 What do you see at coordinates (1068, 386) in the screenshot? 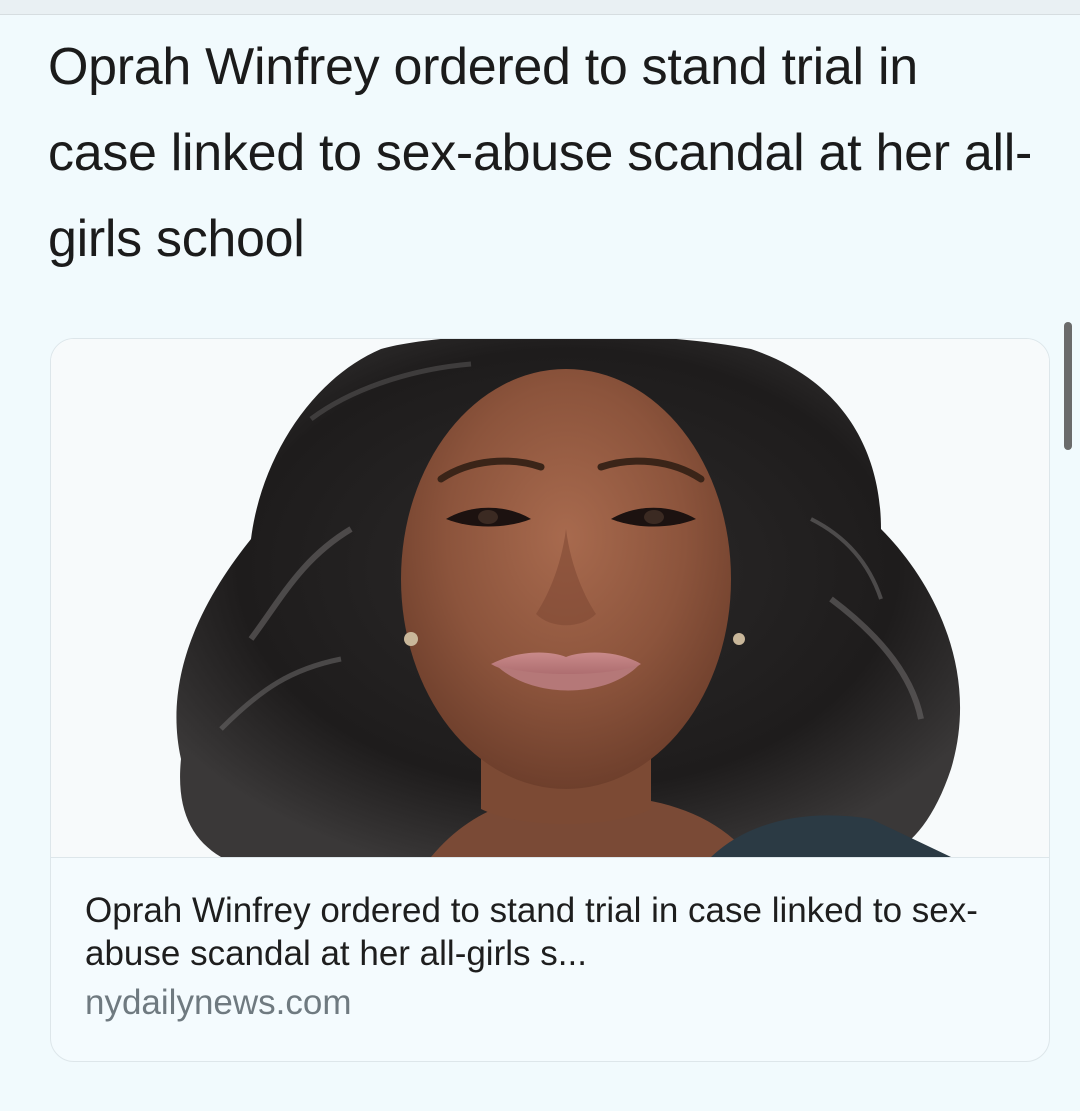
I see `scrollbar-thumb` at bounding box center [1068, 386].